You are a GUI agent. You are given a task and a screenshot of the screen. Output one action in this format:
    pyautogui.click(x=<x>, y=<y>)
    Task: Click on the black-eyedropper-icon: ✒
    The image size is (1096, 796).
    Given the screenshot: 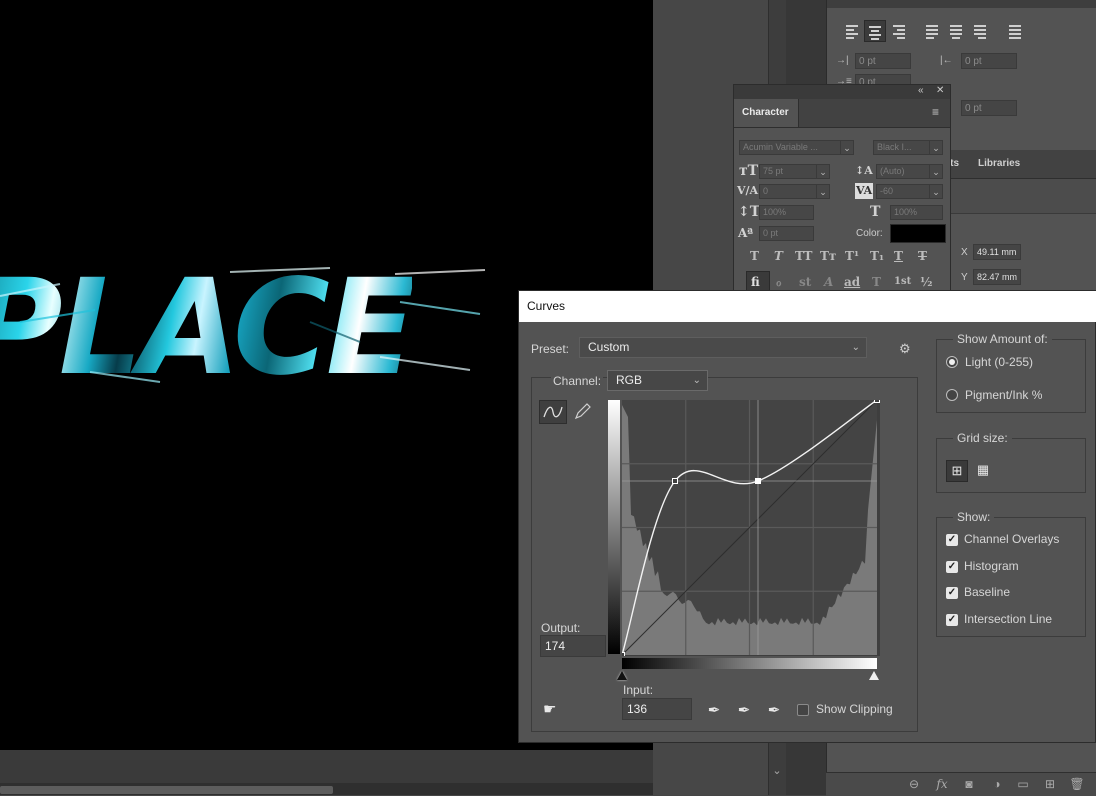 What is the action you would take?
    pyautogui.click(x=714, y=711)
    